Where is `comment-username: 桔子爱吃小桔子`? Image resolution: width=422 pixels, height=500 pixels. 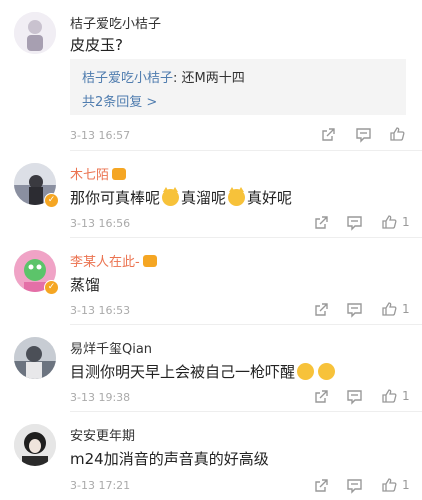 comment-username: 桔子爱吃小桔子 is located at coordinates (115, 22).